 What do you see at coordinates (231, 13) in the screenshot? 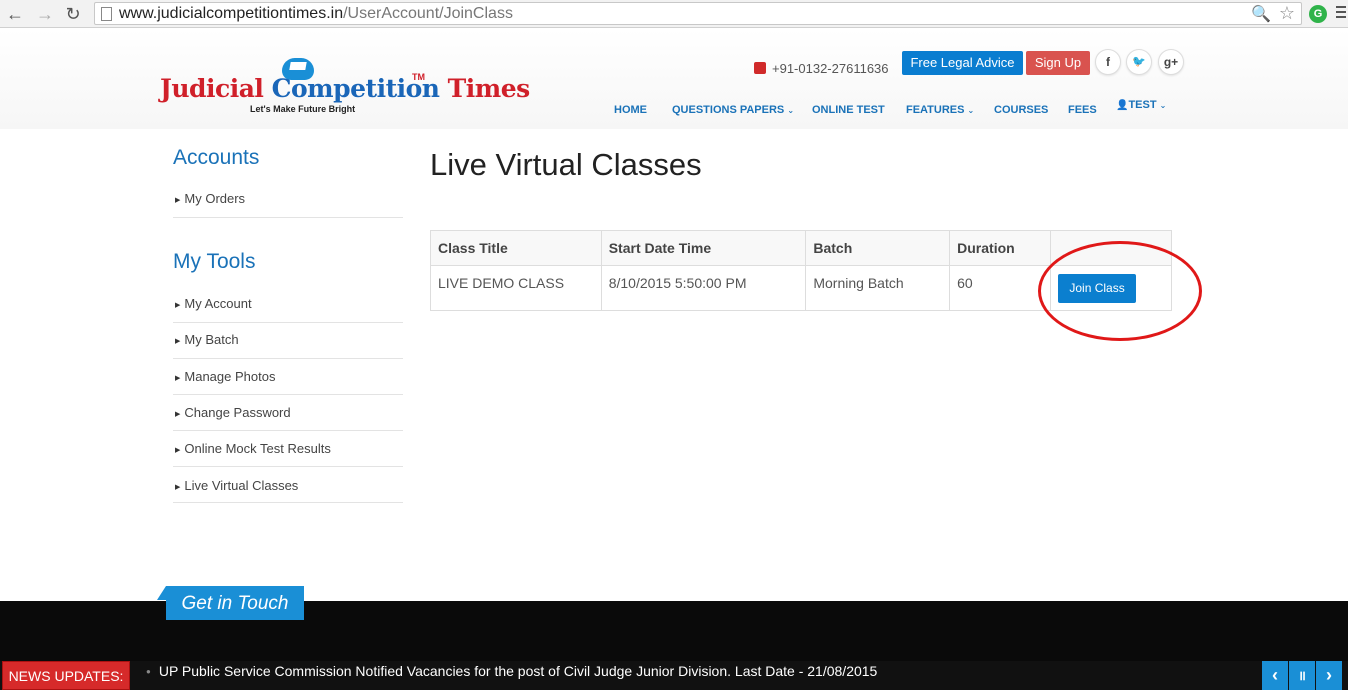
I see `url-domain: www.judicialcompetitiontimes.in` at bounding box center [231, 13].